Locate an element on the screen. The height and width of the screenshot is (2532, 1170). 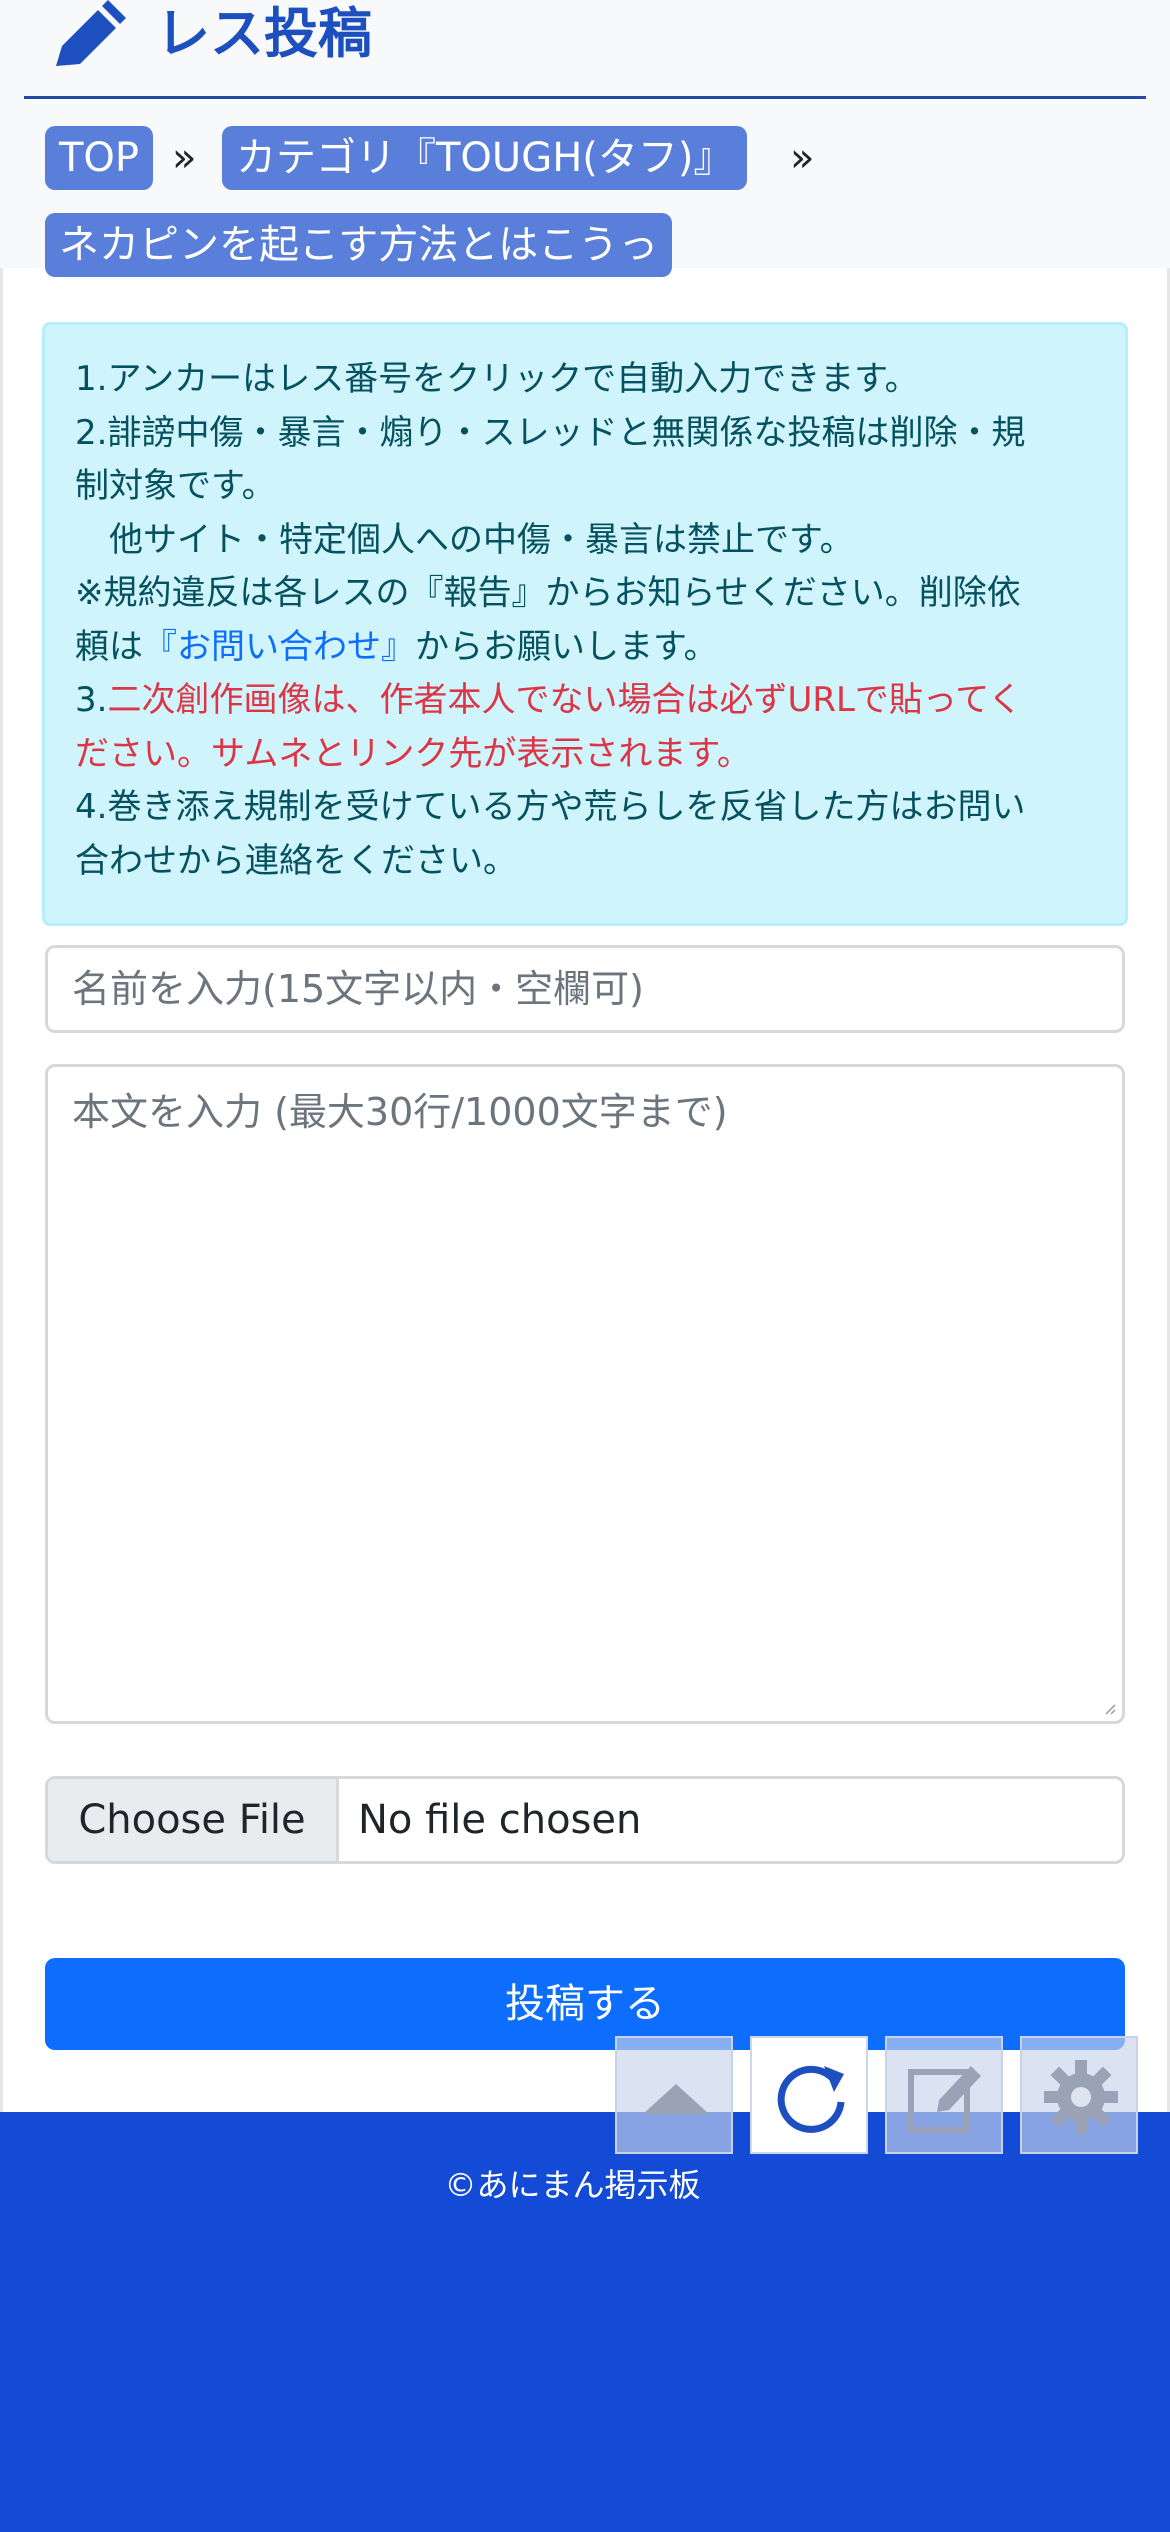
breadcrumb-category: カテゴリ『TOUGH(タフ)』 is located at coordinates (485, 158).